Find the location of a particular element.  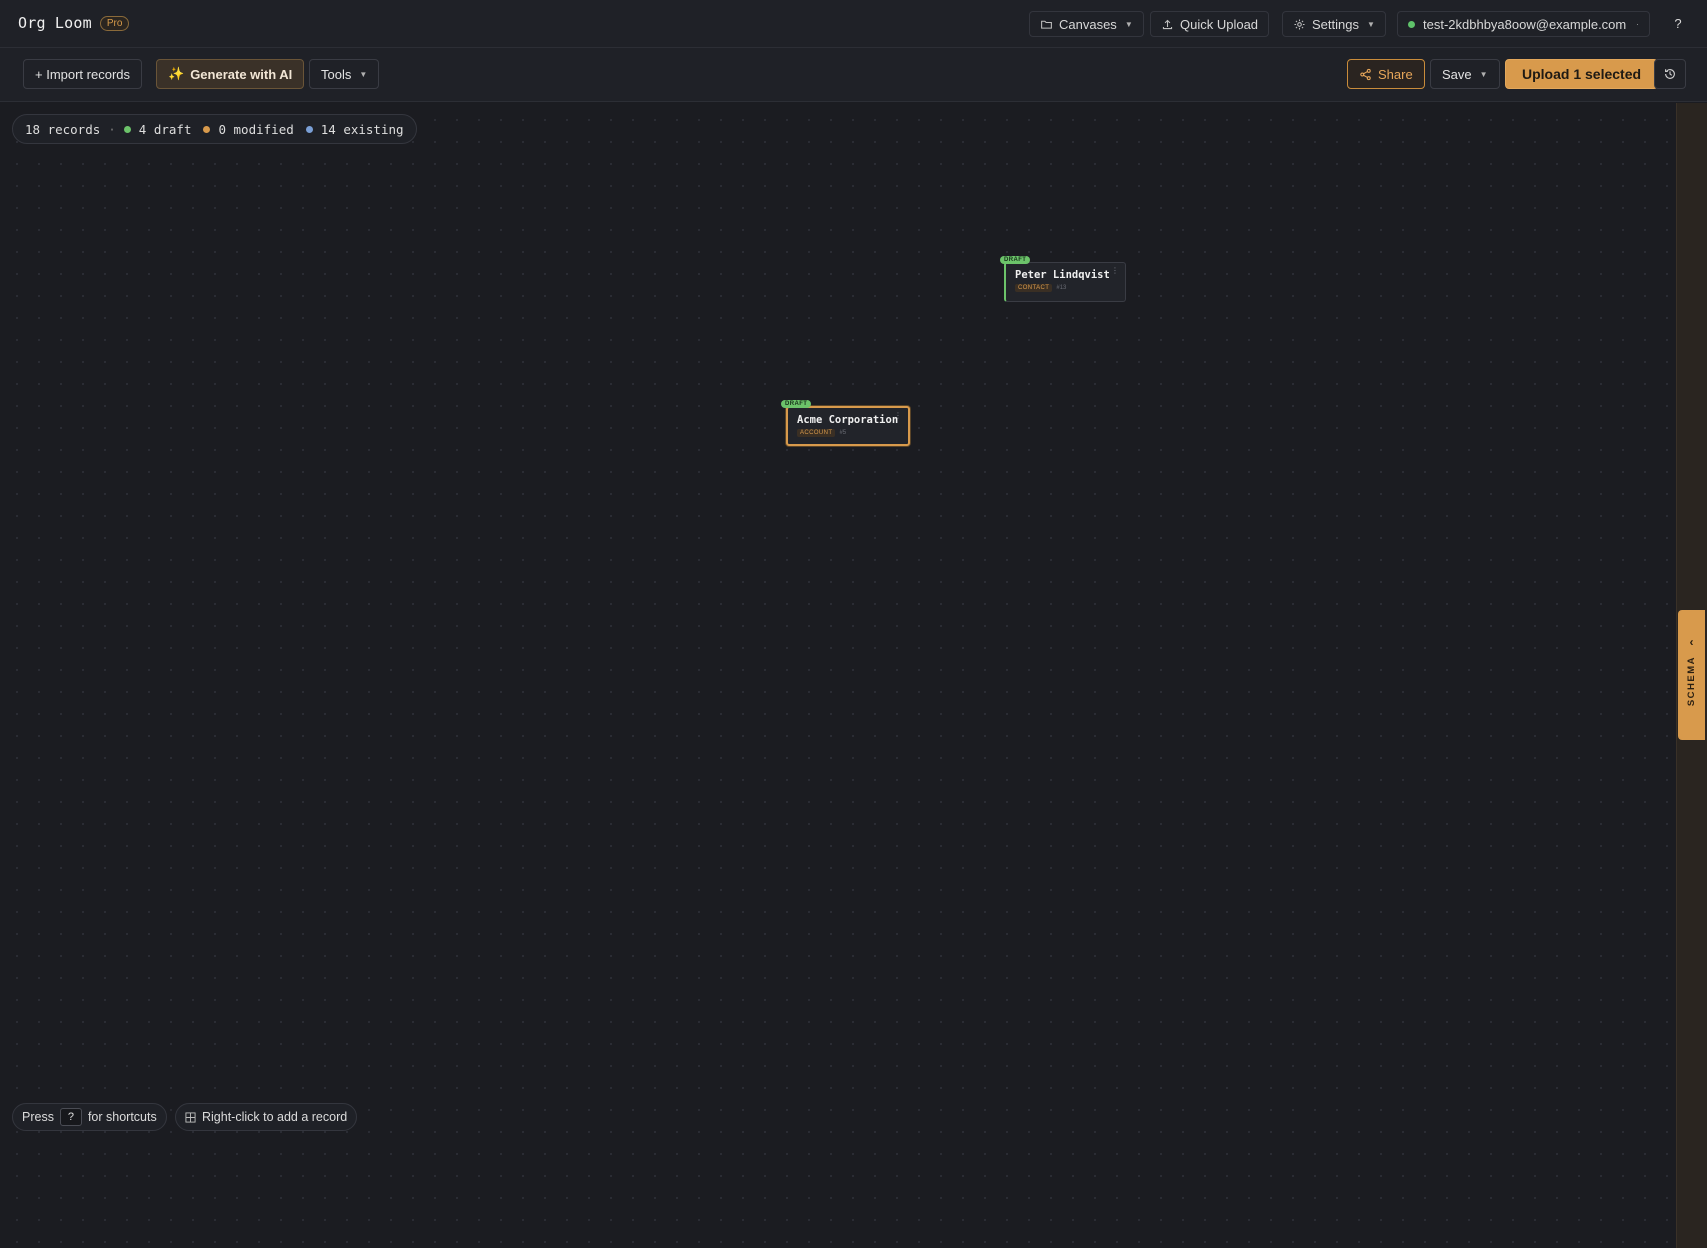

chevron-left-icon: ‹ is located at coordinates (1691, 642).